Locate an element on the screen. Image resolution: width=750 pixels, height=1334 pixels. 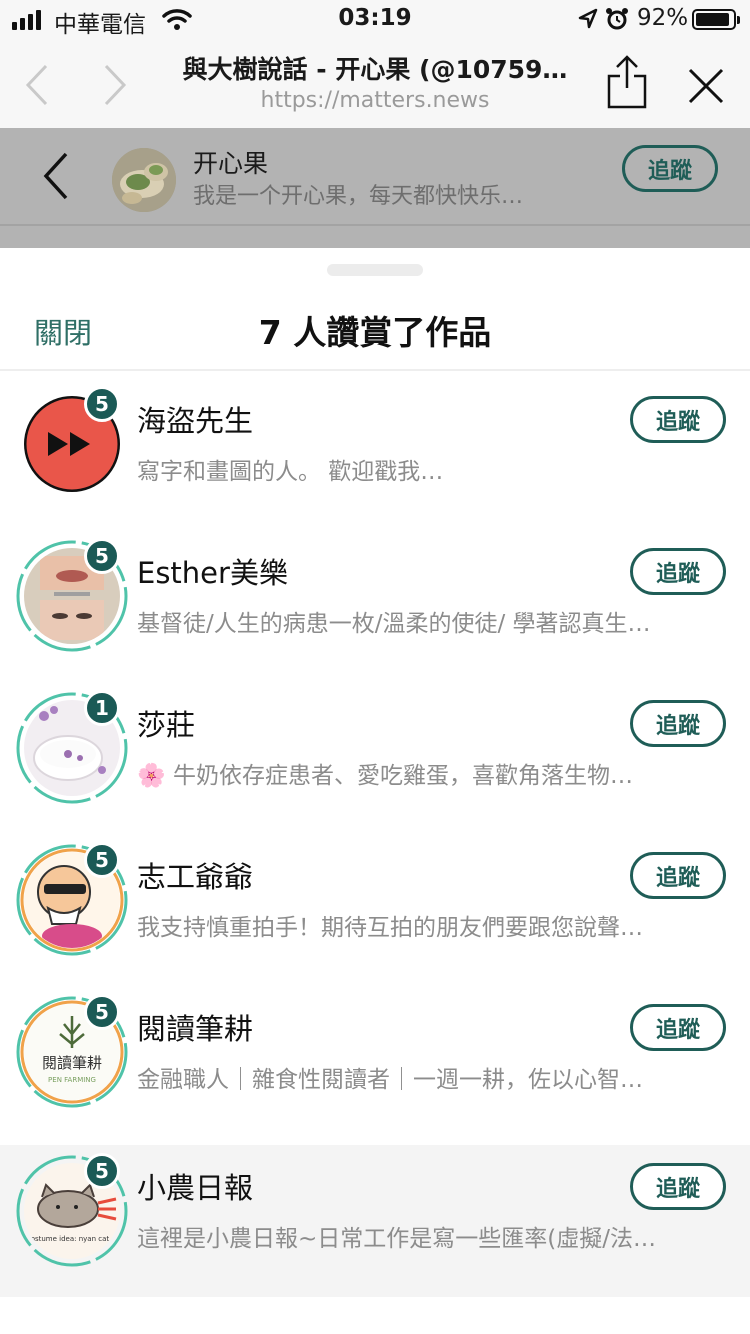
sheet-title: 7 人讚賞了作品 is located at coordinates (375, 332).